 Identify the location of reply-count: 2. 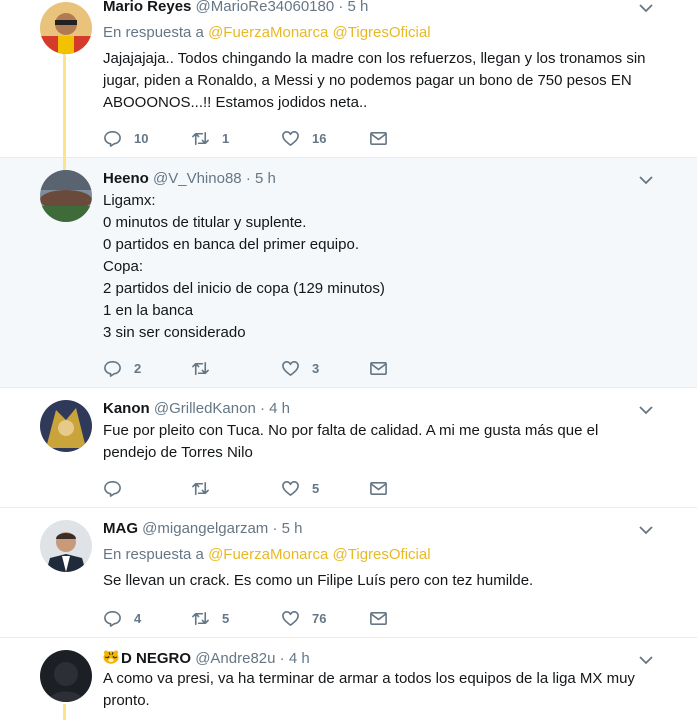
(138, 368).